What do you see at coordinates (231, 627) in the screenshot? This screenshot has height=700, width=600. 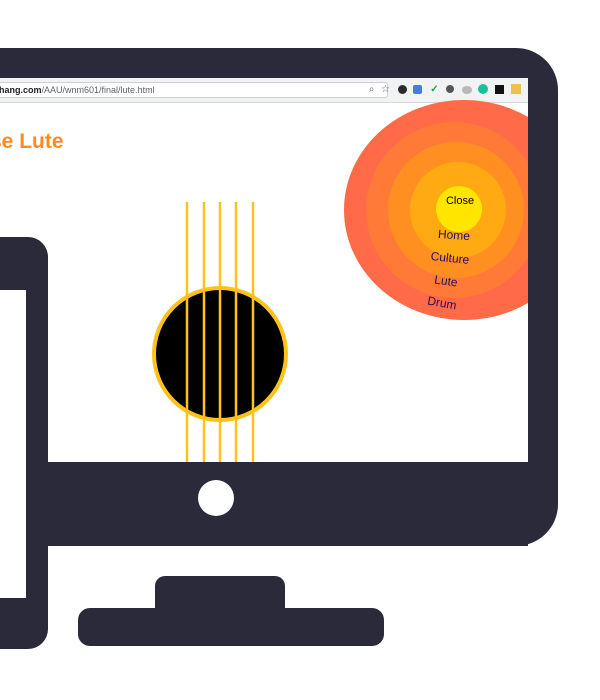 I see `monitor-stand-base` at bounding box center [231, 627].